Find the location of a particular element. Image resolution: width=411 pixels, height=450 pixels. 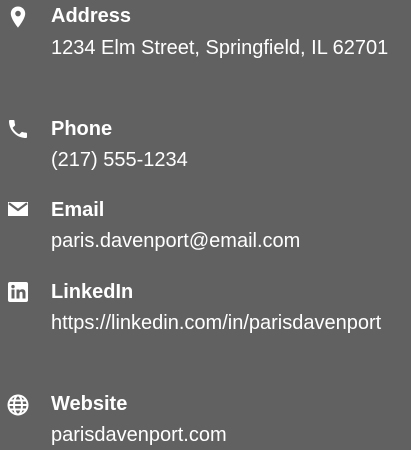

website-value: parisdavenport.com is located at coordinates (223, 435).